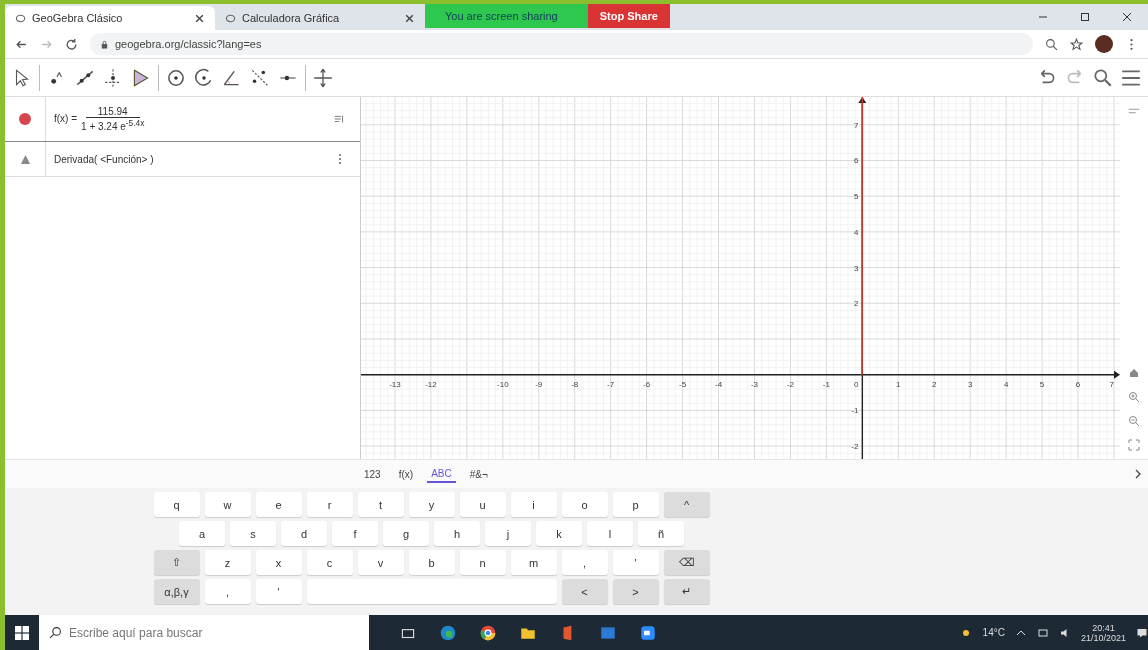  Describe the element at coordinates (1134, 373) in the screenshot. I see `home-icon` at that location.